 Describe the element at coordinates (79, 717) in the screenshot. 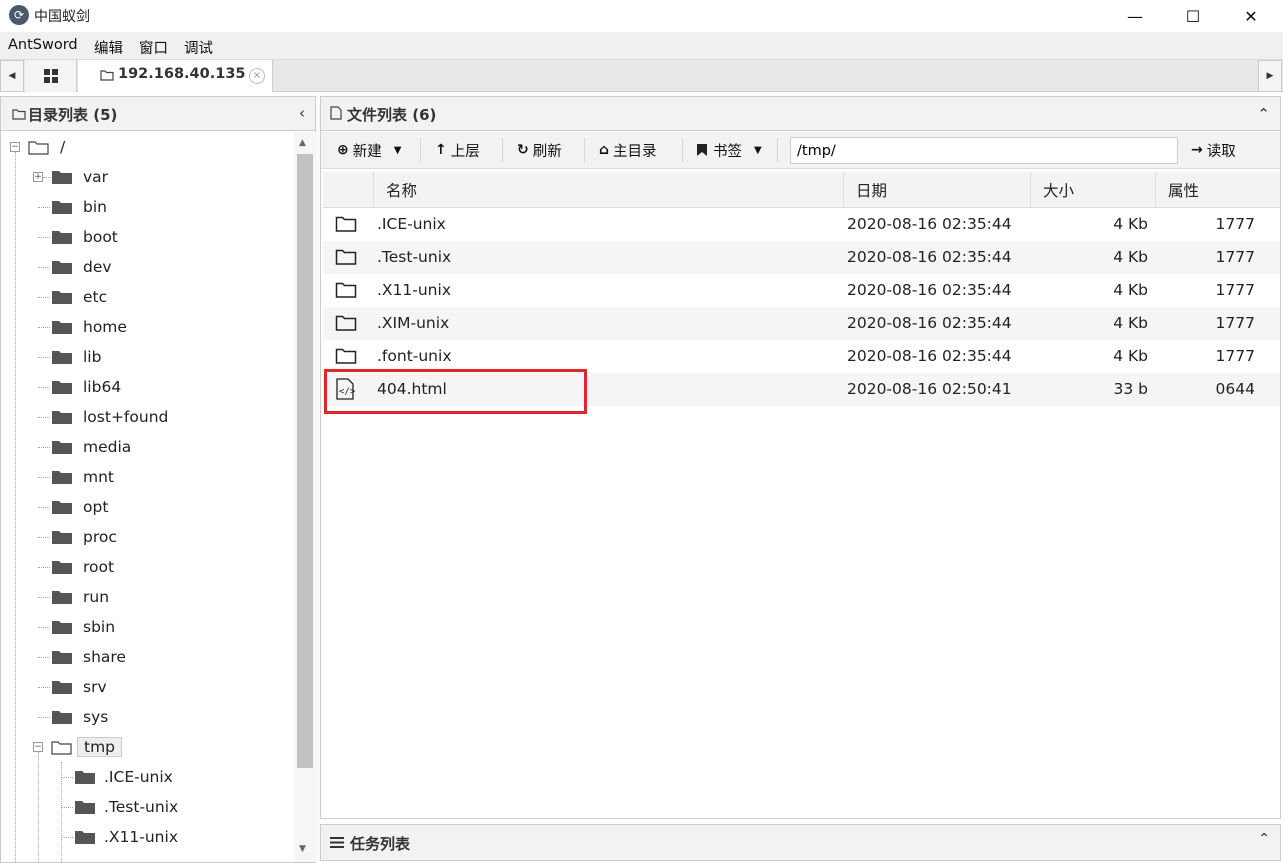

I see `tree-item: sys` at that location.